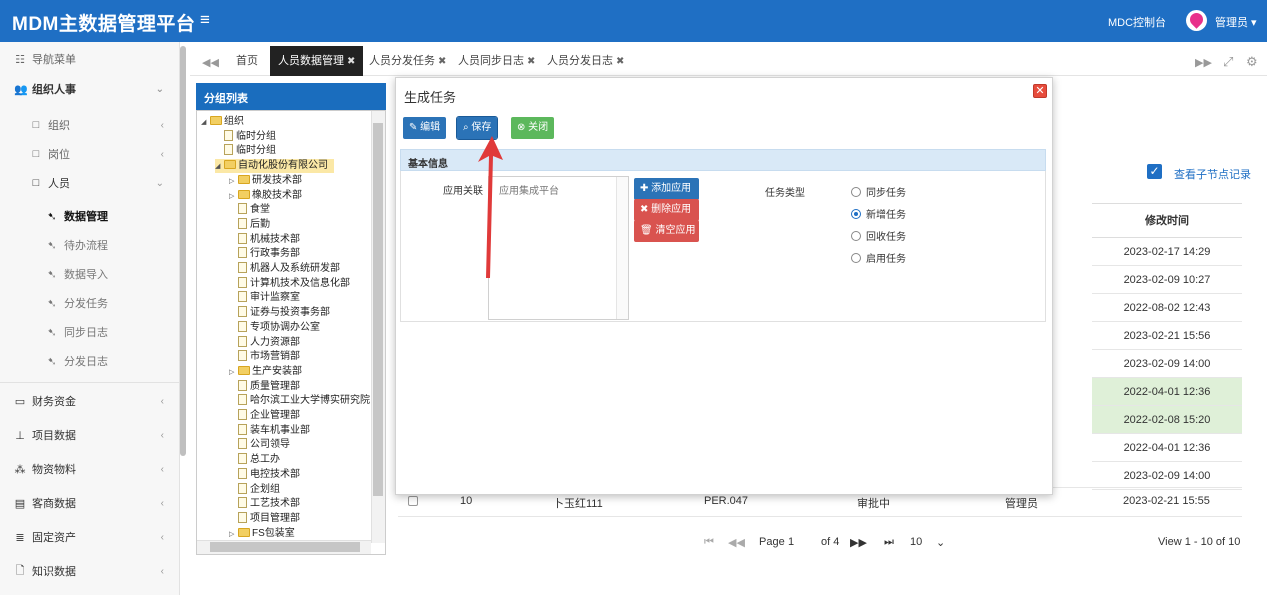 This screenshot has height=595, width=1267. Describe the element at coordinates (222, 122) in the screenshot. I see `tree-node: ◢ 组织` at that location.